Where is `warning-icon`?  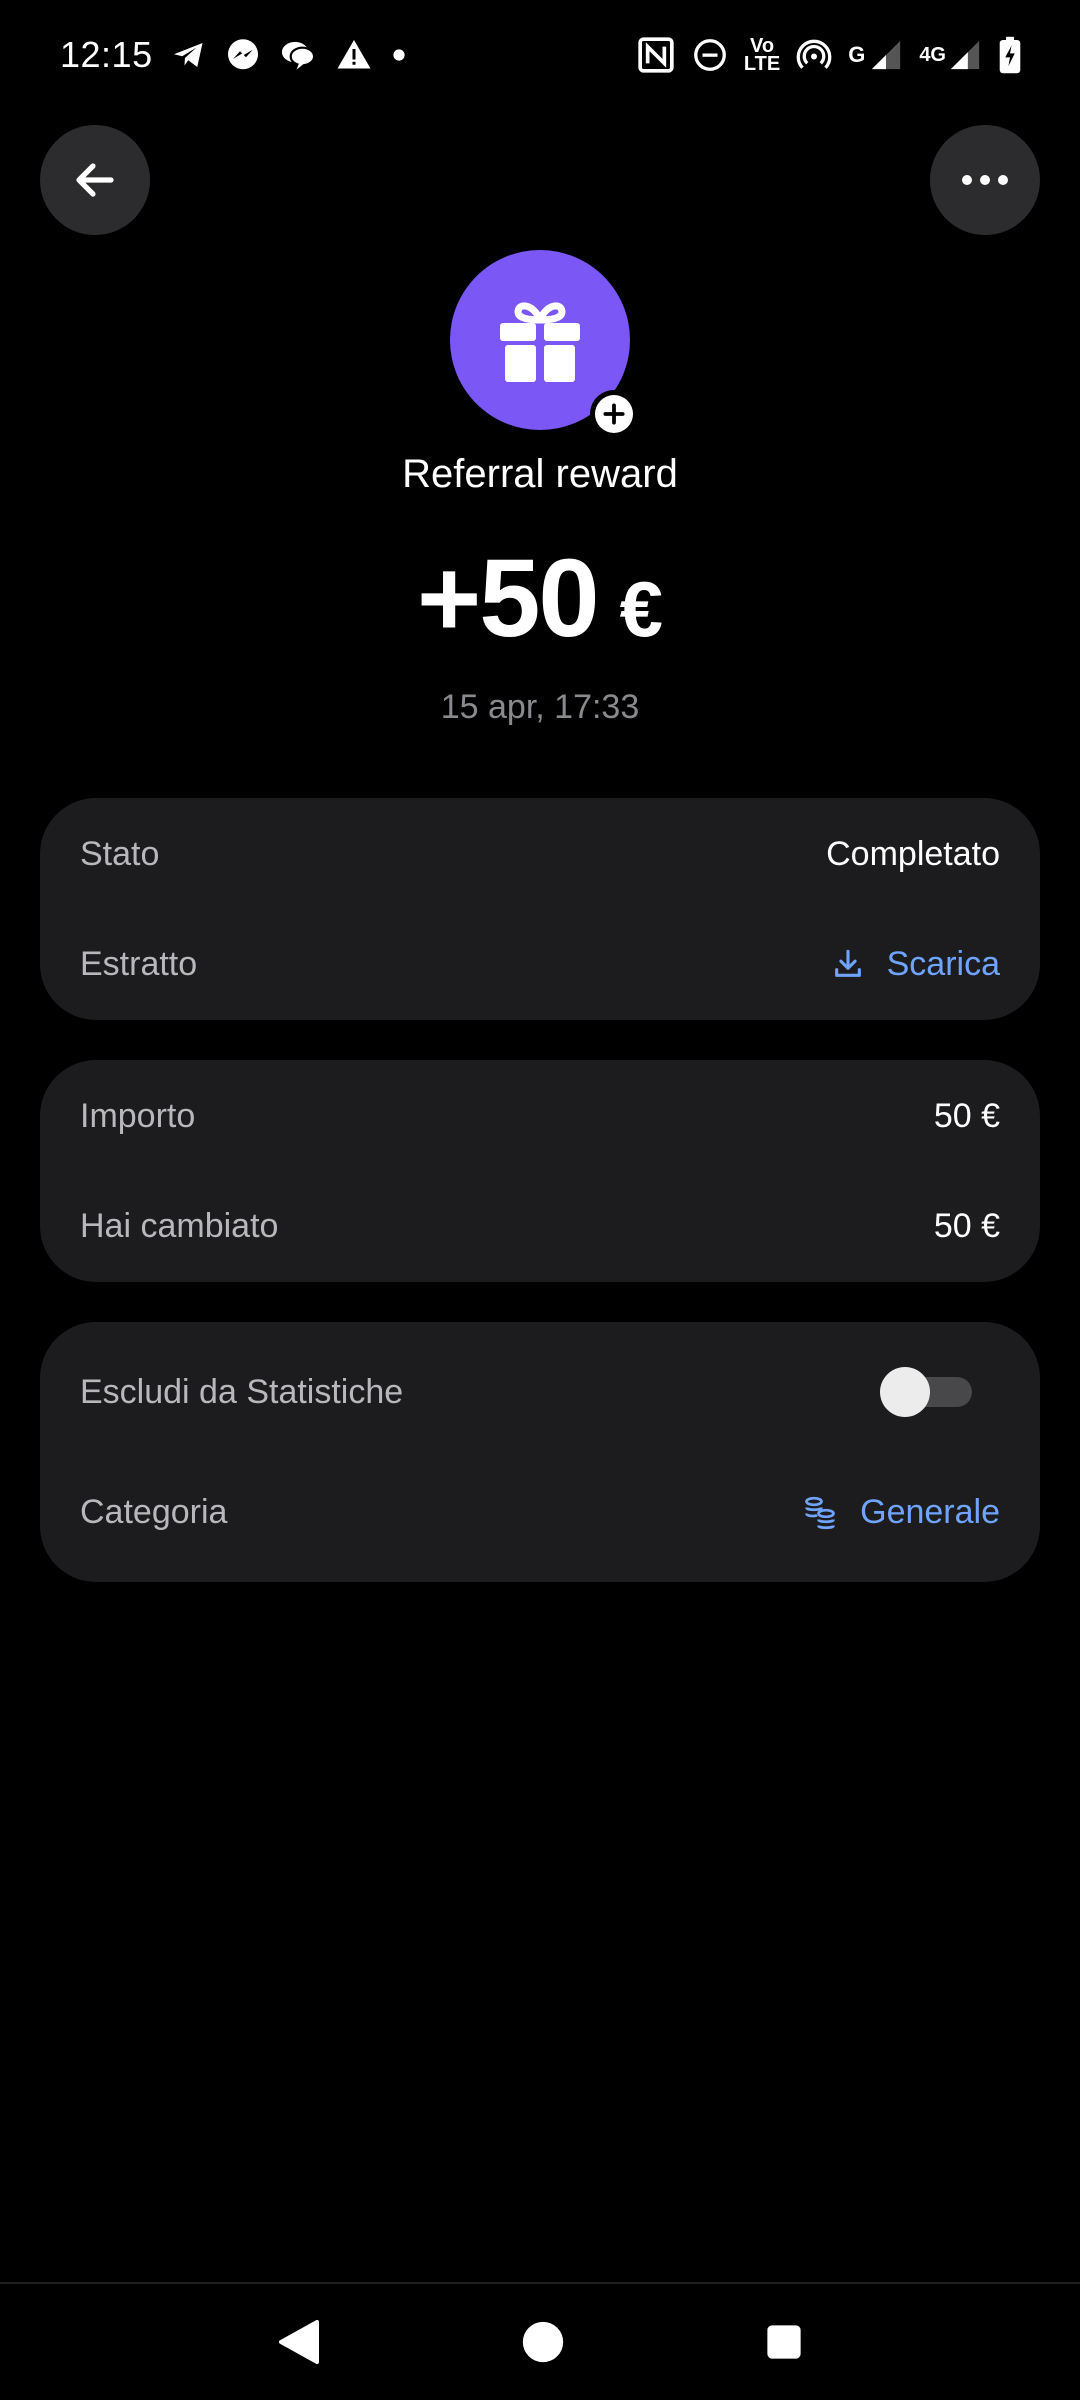 warning-icon is located at coordinates (354, 55).